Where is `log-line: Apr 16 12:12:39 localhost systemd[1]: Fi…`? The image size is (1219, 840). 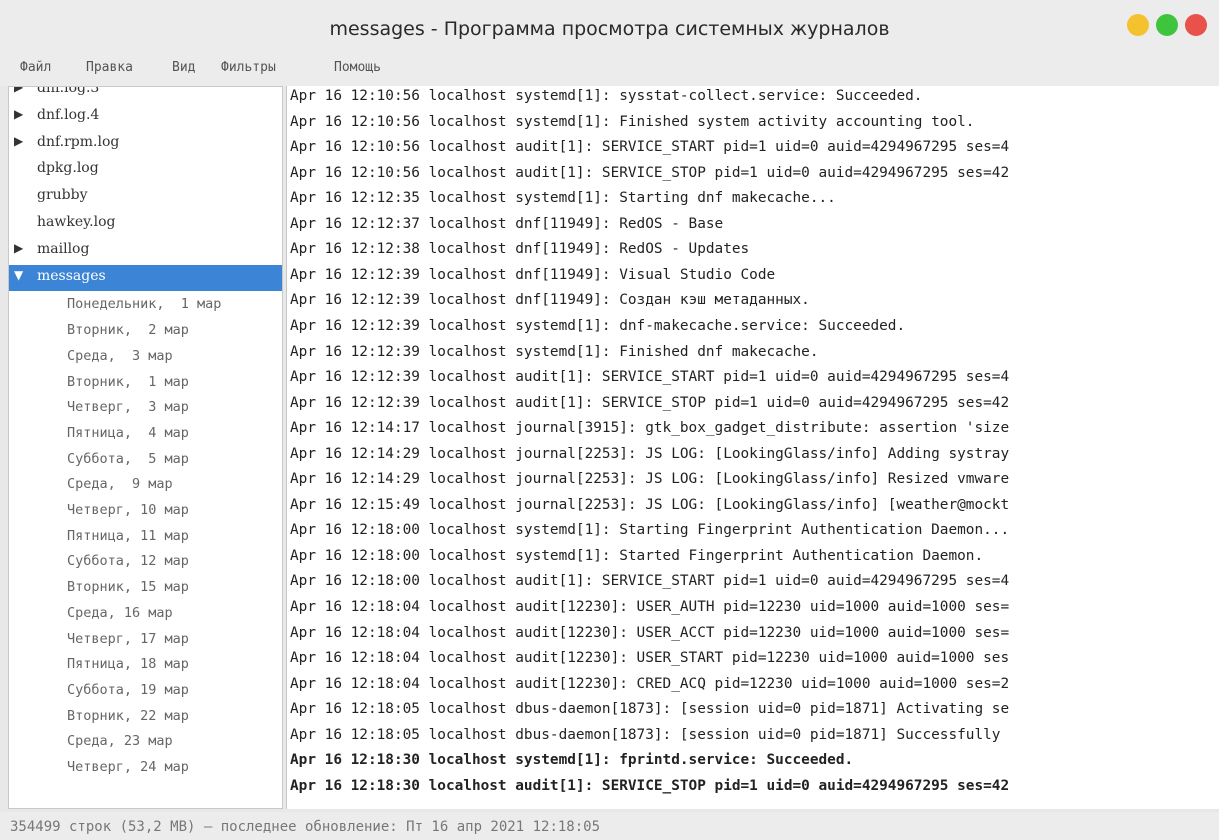
log-line: Apr 16 12:12:39 localhost systemd[1]: Fi… is located at coordinates (554, 356).